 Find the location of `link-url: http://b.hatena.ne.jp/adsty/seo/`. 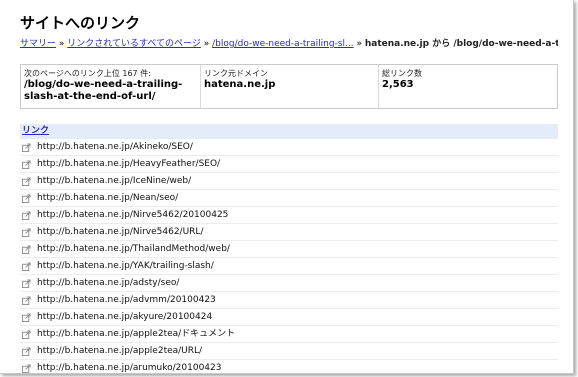

link-url: http://b.hatena.ne.jp/adsty/seo/ is located at coordinates (108, 283).